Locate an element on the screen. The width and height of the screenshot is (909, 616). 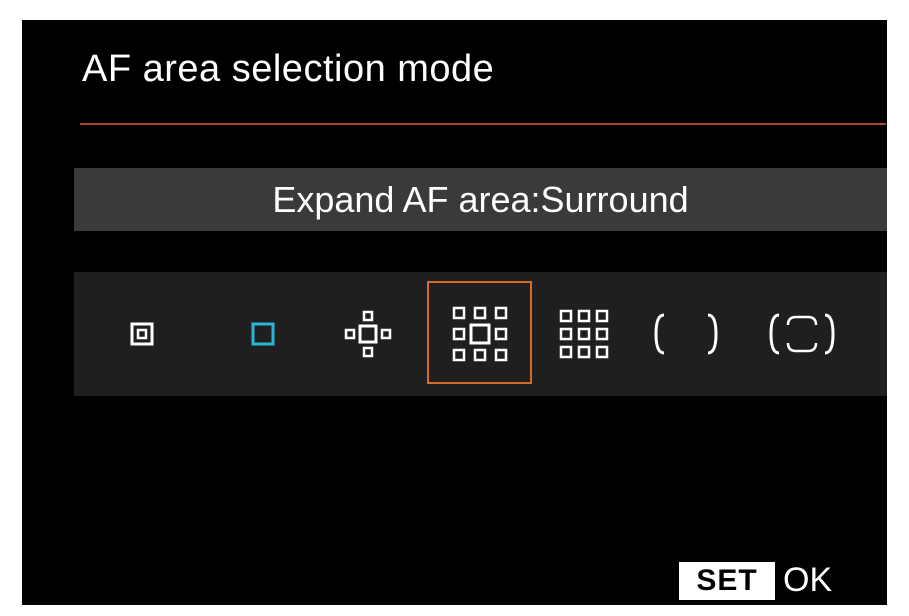
auto-selection-af-icon is located at coordinates (802, 334).